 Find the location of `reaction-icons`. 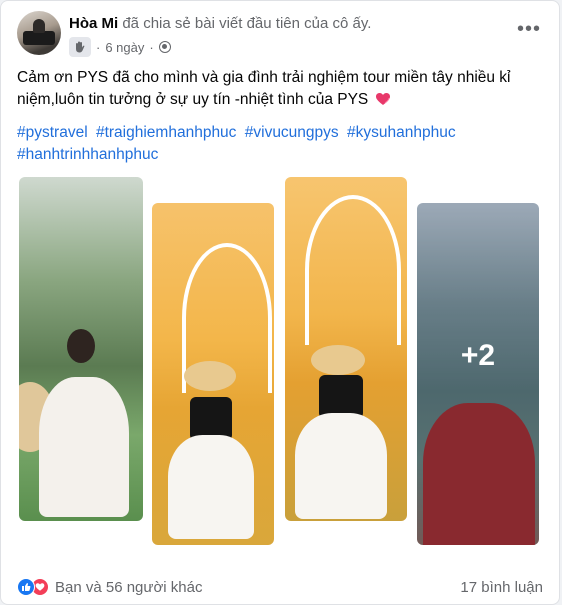

reaction-icons is located at coordinates (33, 587).